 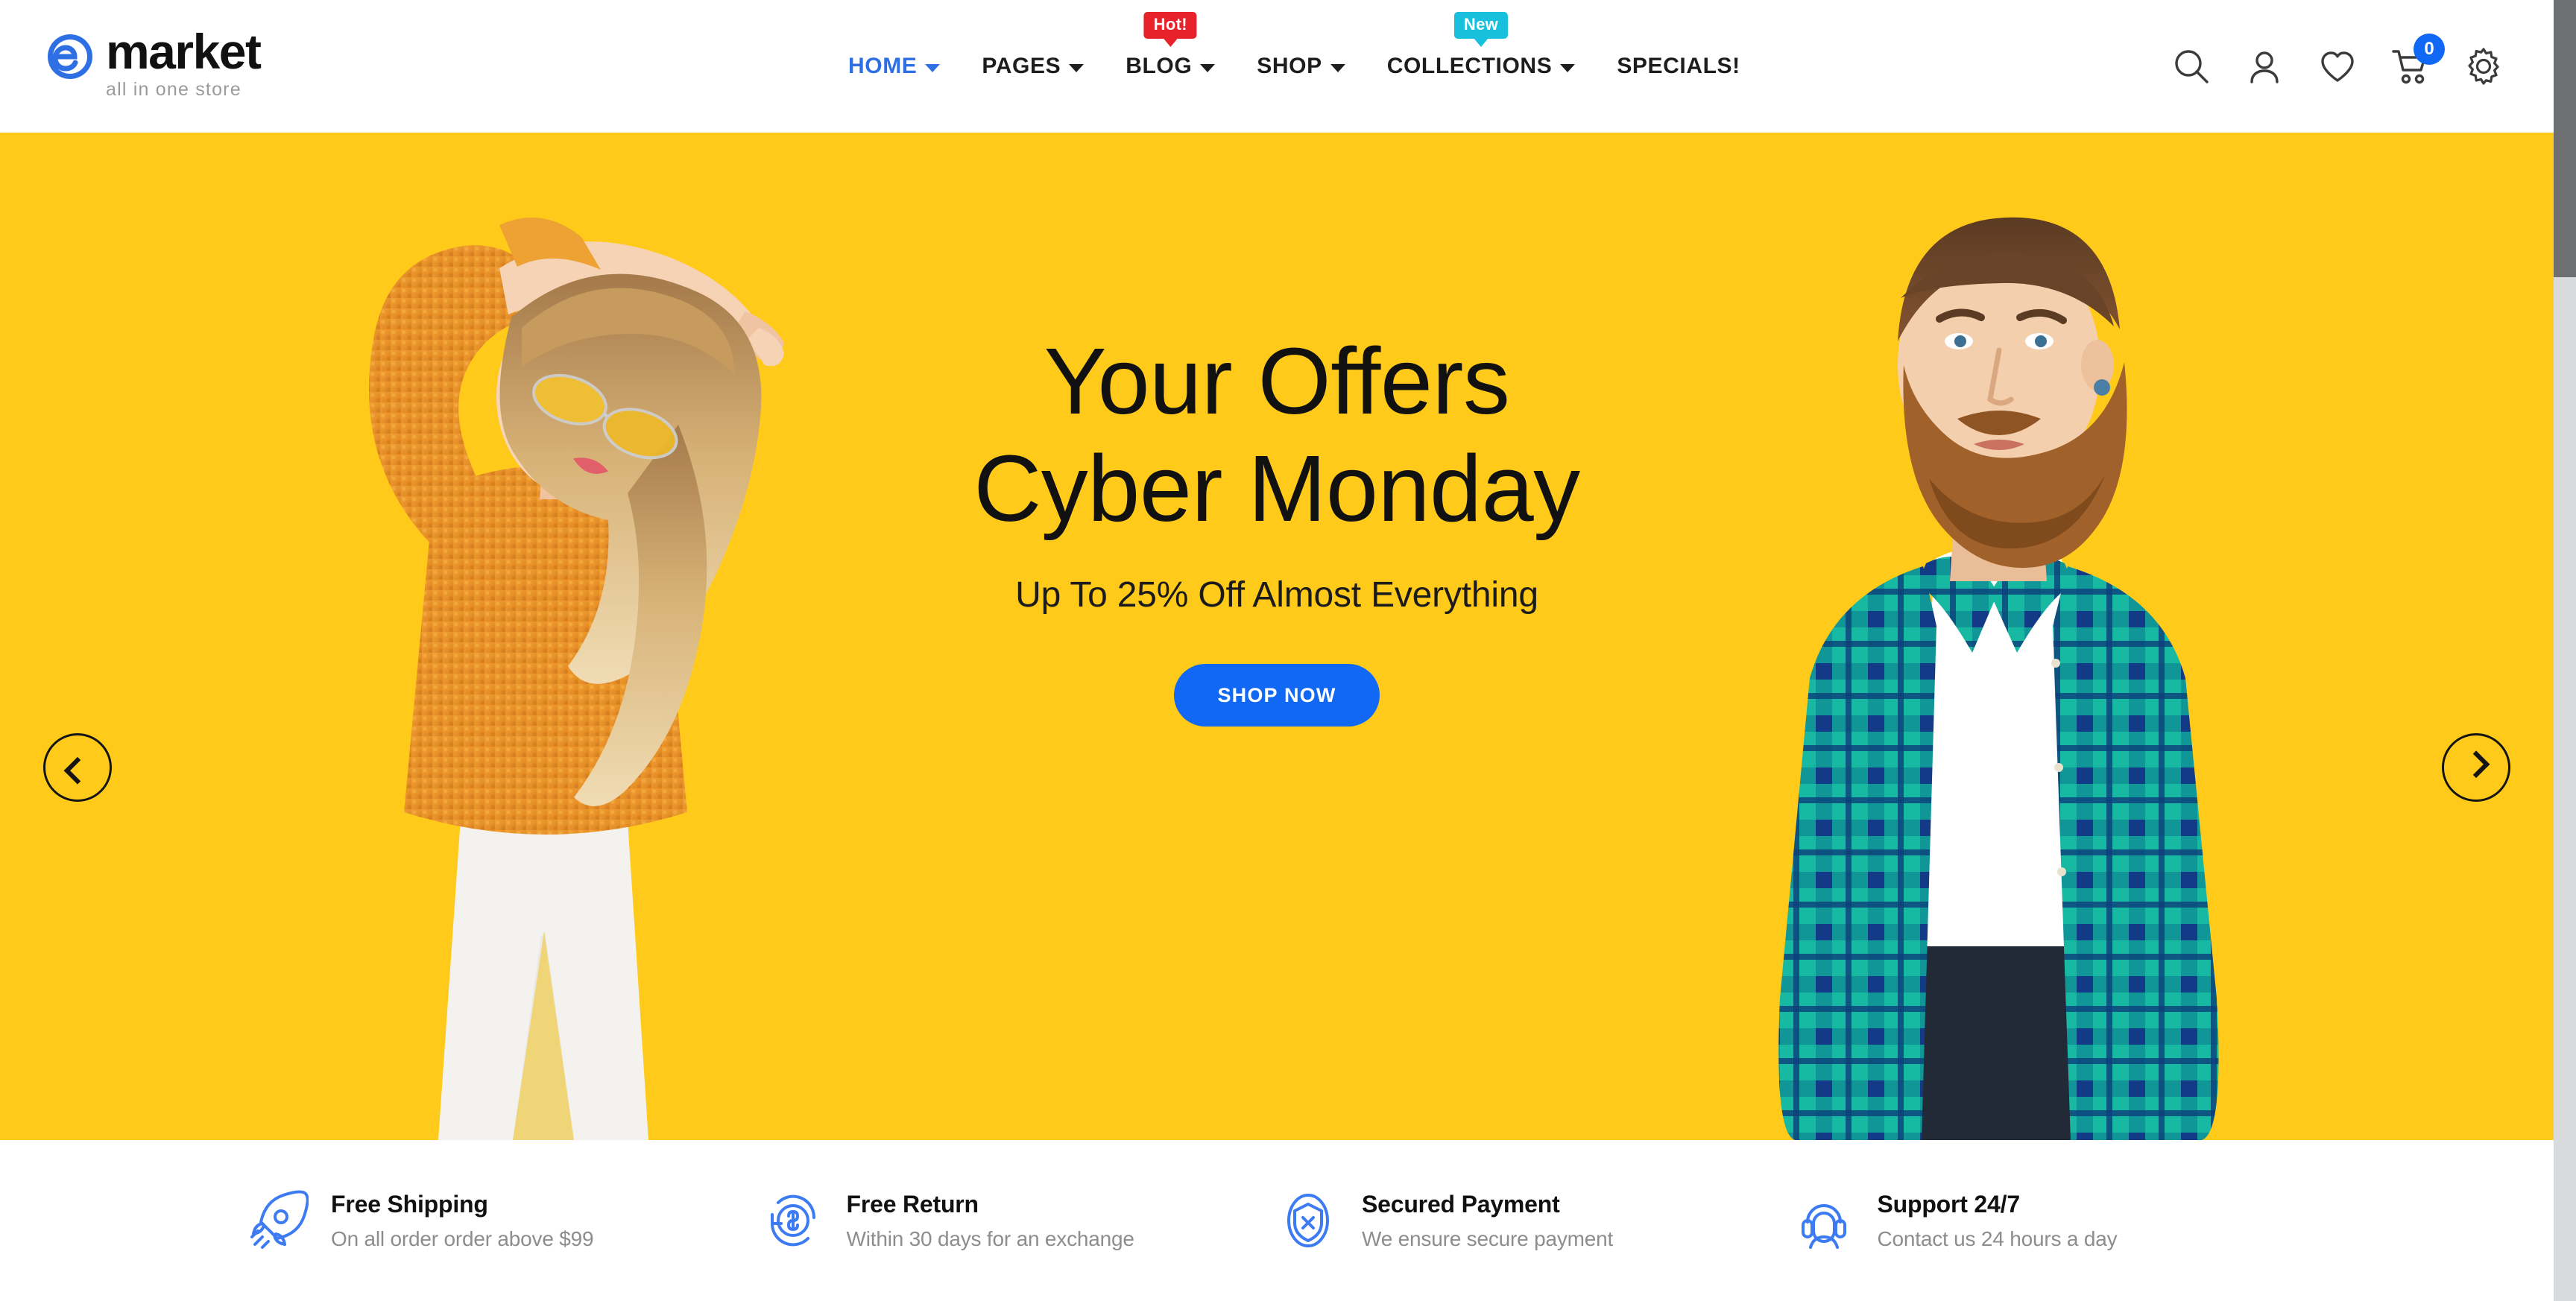 I want to click on shield-icon, so click(x=1308, y=1220).